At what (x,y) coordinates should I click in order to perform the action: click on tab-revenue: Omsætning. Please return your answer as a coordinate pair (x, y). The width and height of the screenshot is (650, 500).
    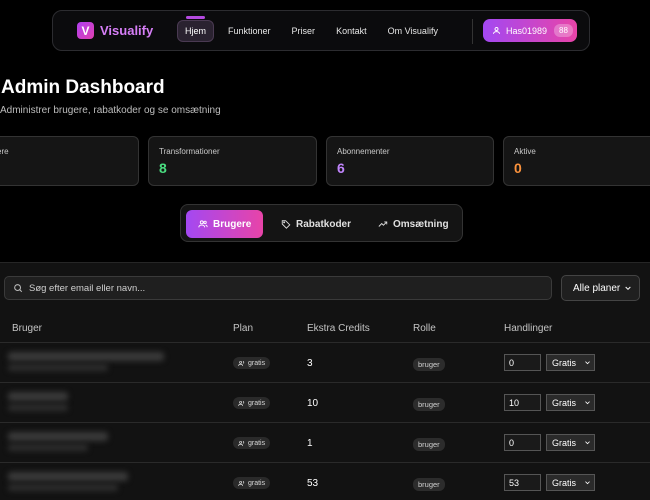
    Looking at the image, I should click on (413, 224).